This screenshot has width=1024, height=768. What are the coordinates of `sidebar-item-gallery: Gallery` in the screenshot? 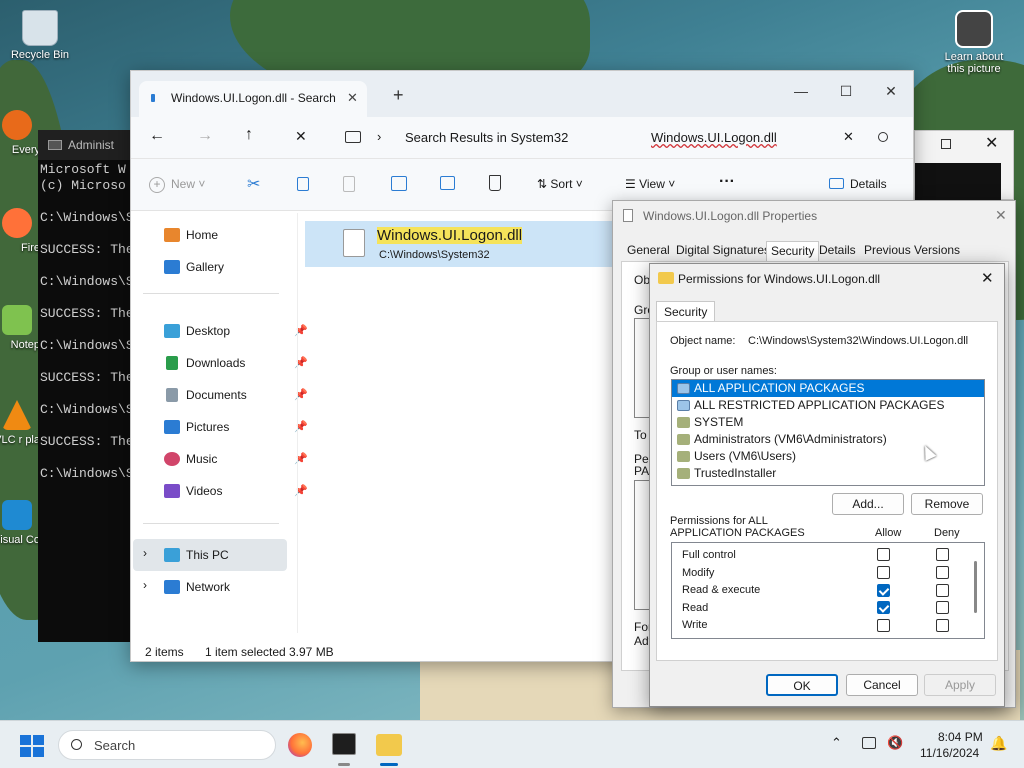 It's located at (239, 267).